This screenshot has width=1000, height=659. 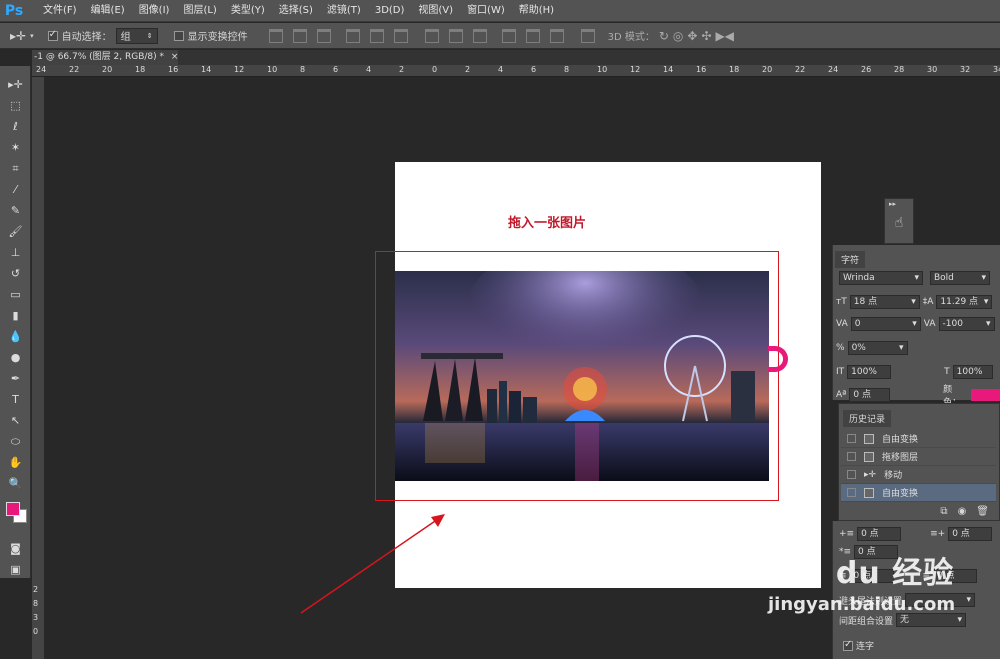 I want to click on menu-help: 帮助(H), so click(x=536, y=11).